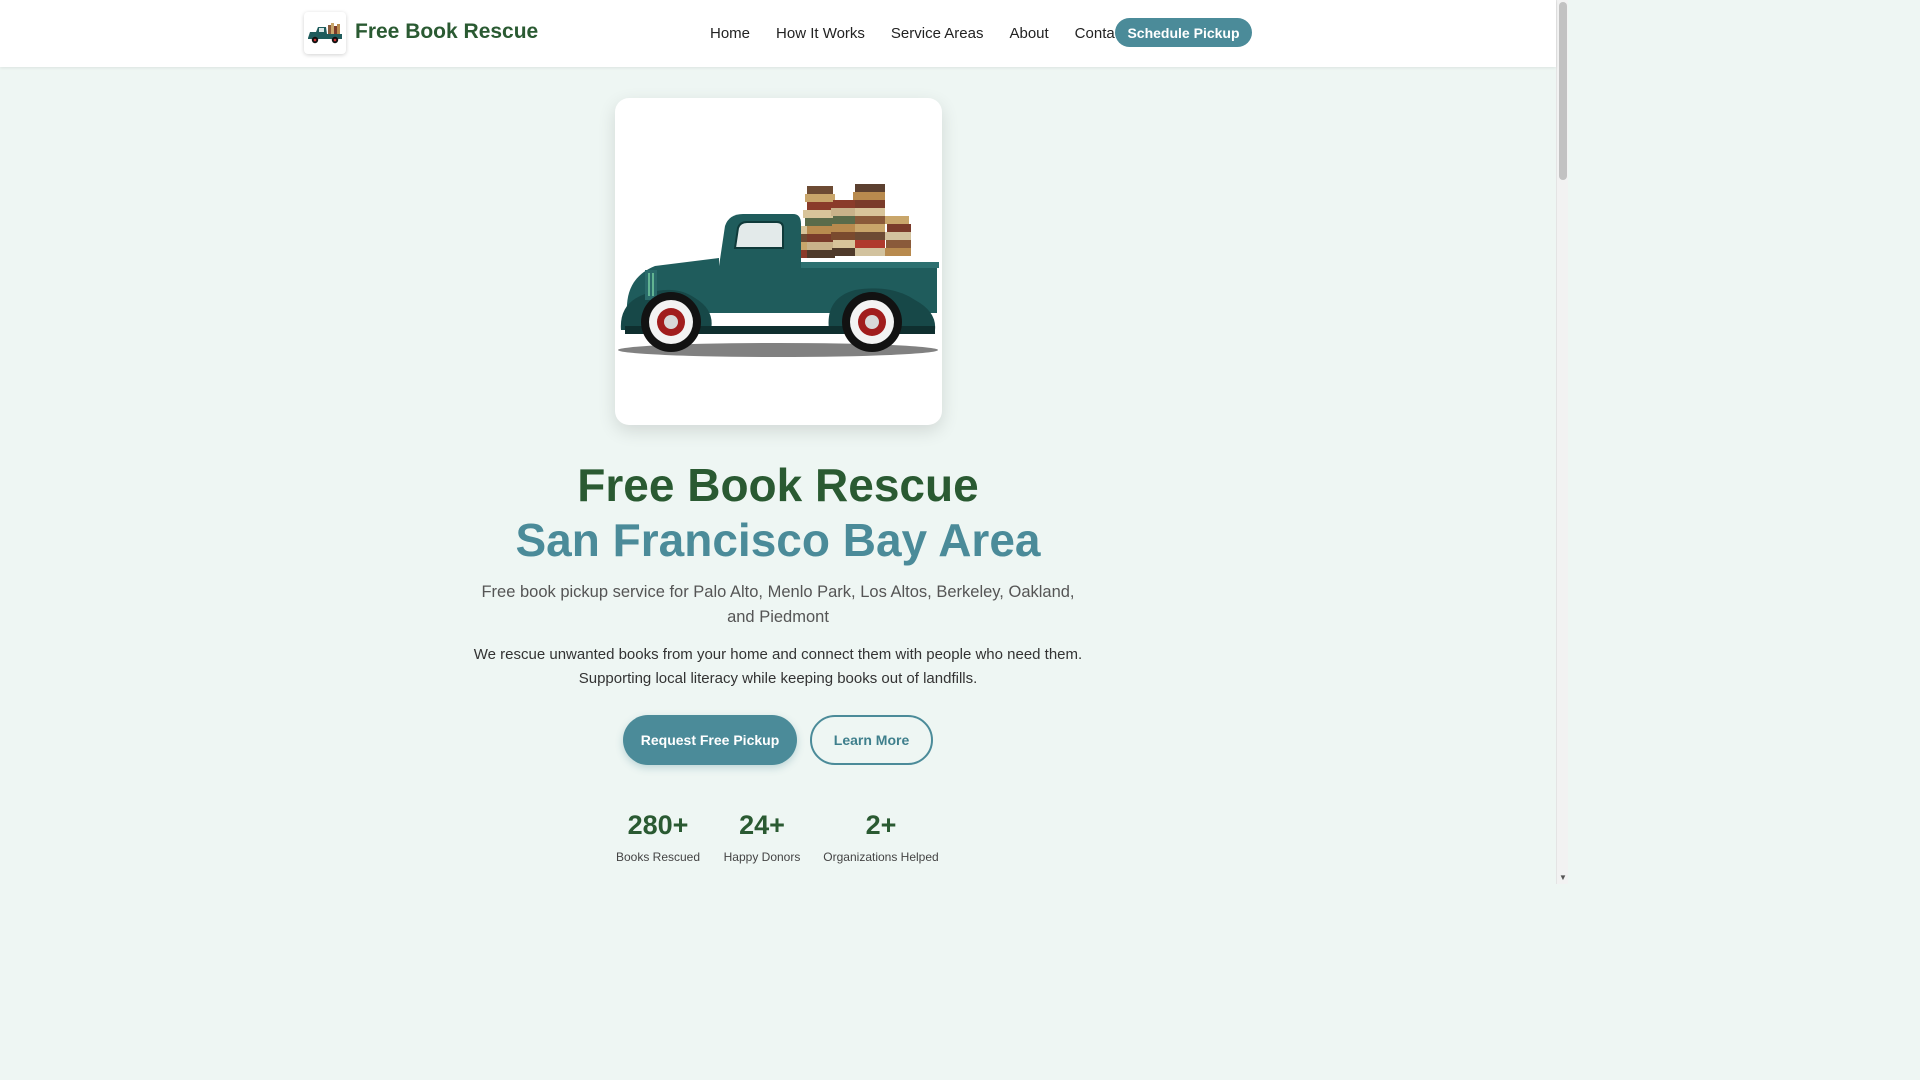 The image size is (1920, 1080). What do you see at coordinates (778, 270) in the screenshot?
I see `vintage-truck-with-books-image` at bounding box center [778, 270].